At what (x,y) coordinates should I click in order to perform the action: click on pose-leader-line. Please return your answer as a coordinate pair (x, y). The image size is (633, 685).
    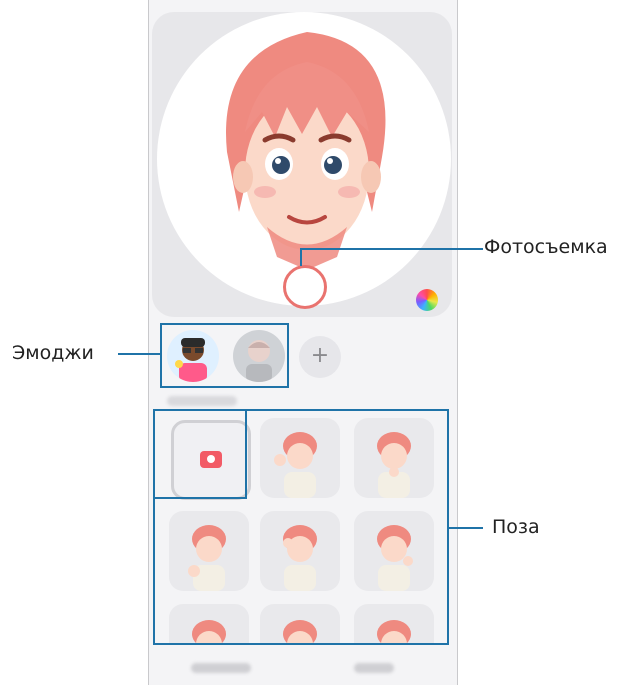
    Looking at the image, I should click on (465, 528).